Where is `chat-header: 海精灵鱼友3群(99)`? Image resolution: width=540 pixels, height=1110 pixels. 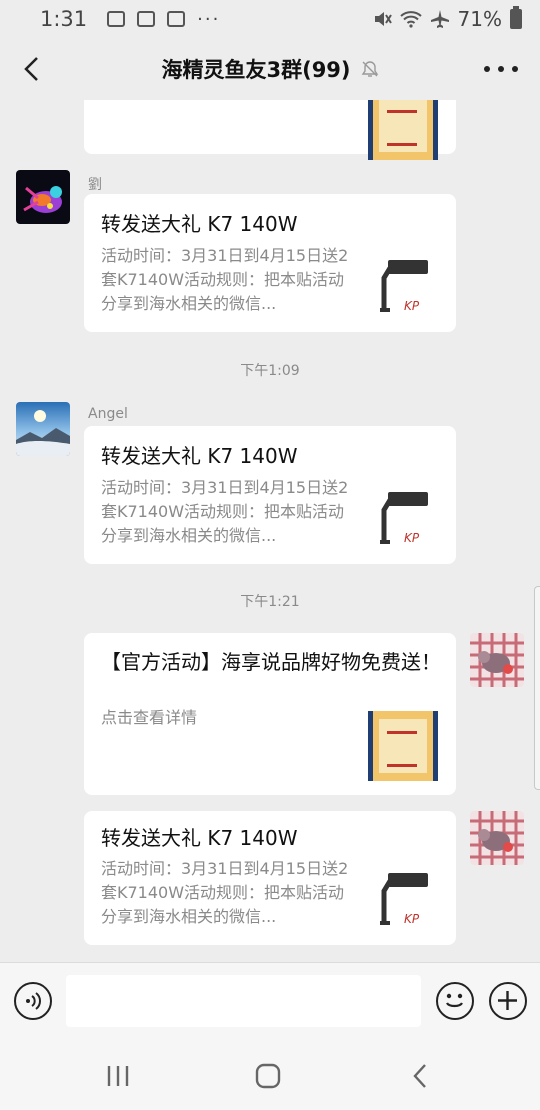 chat-header: 海精灵鱼友3群(99) is located at coordinates (270, 69).